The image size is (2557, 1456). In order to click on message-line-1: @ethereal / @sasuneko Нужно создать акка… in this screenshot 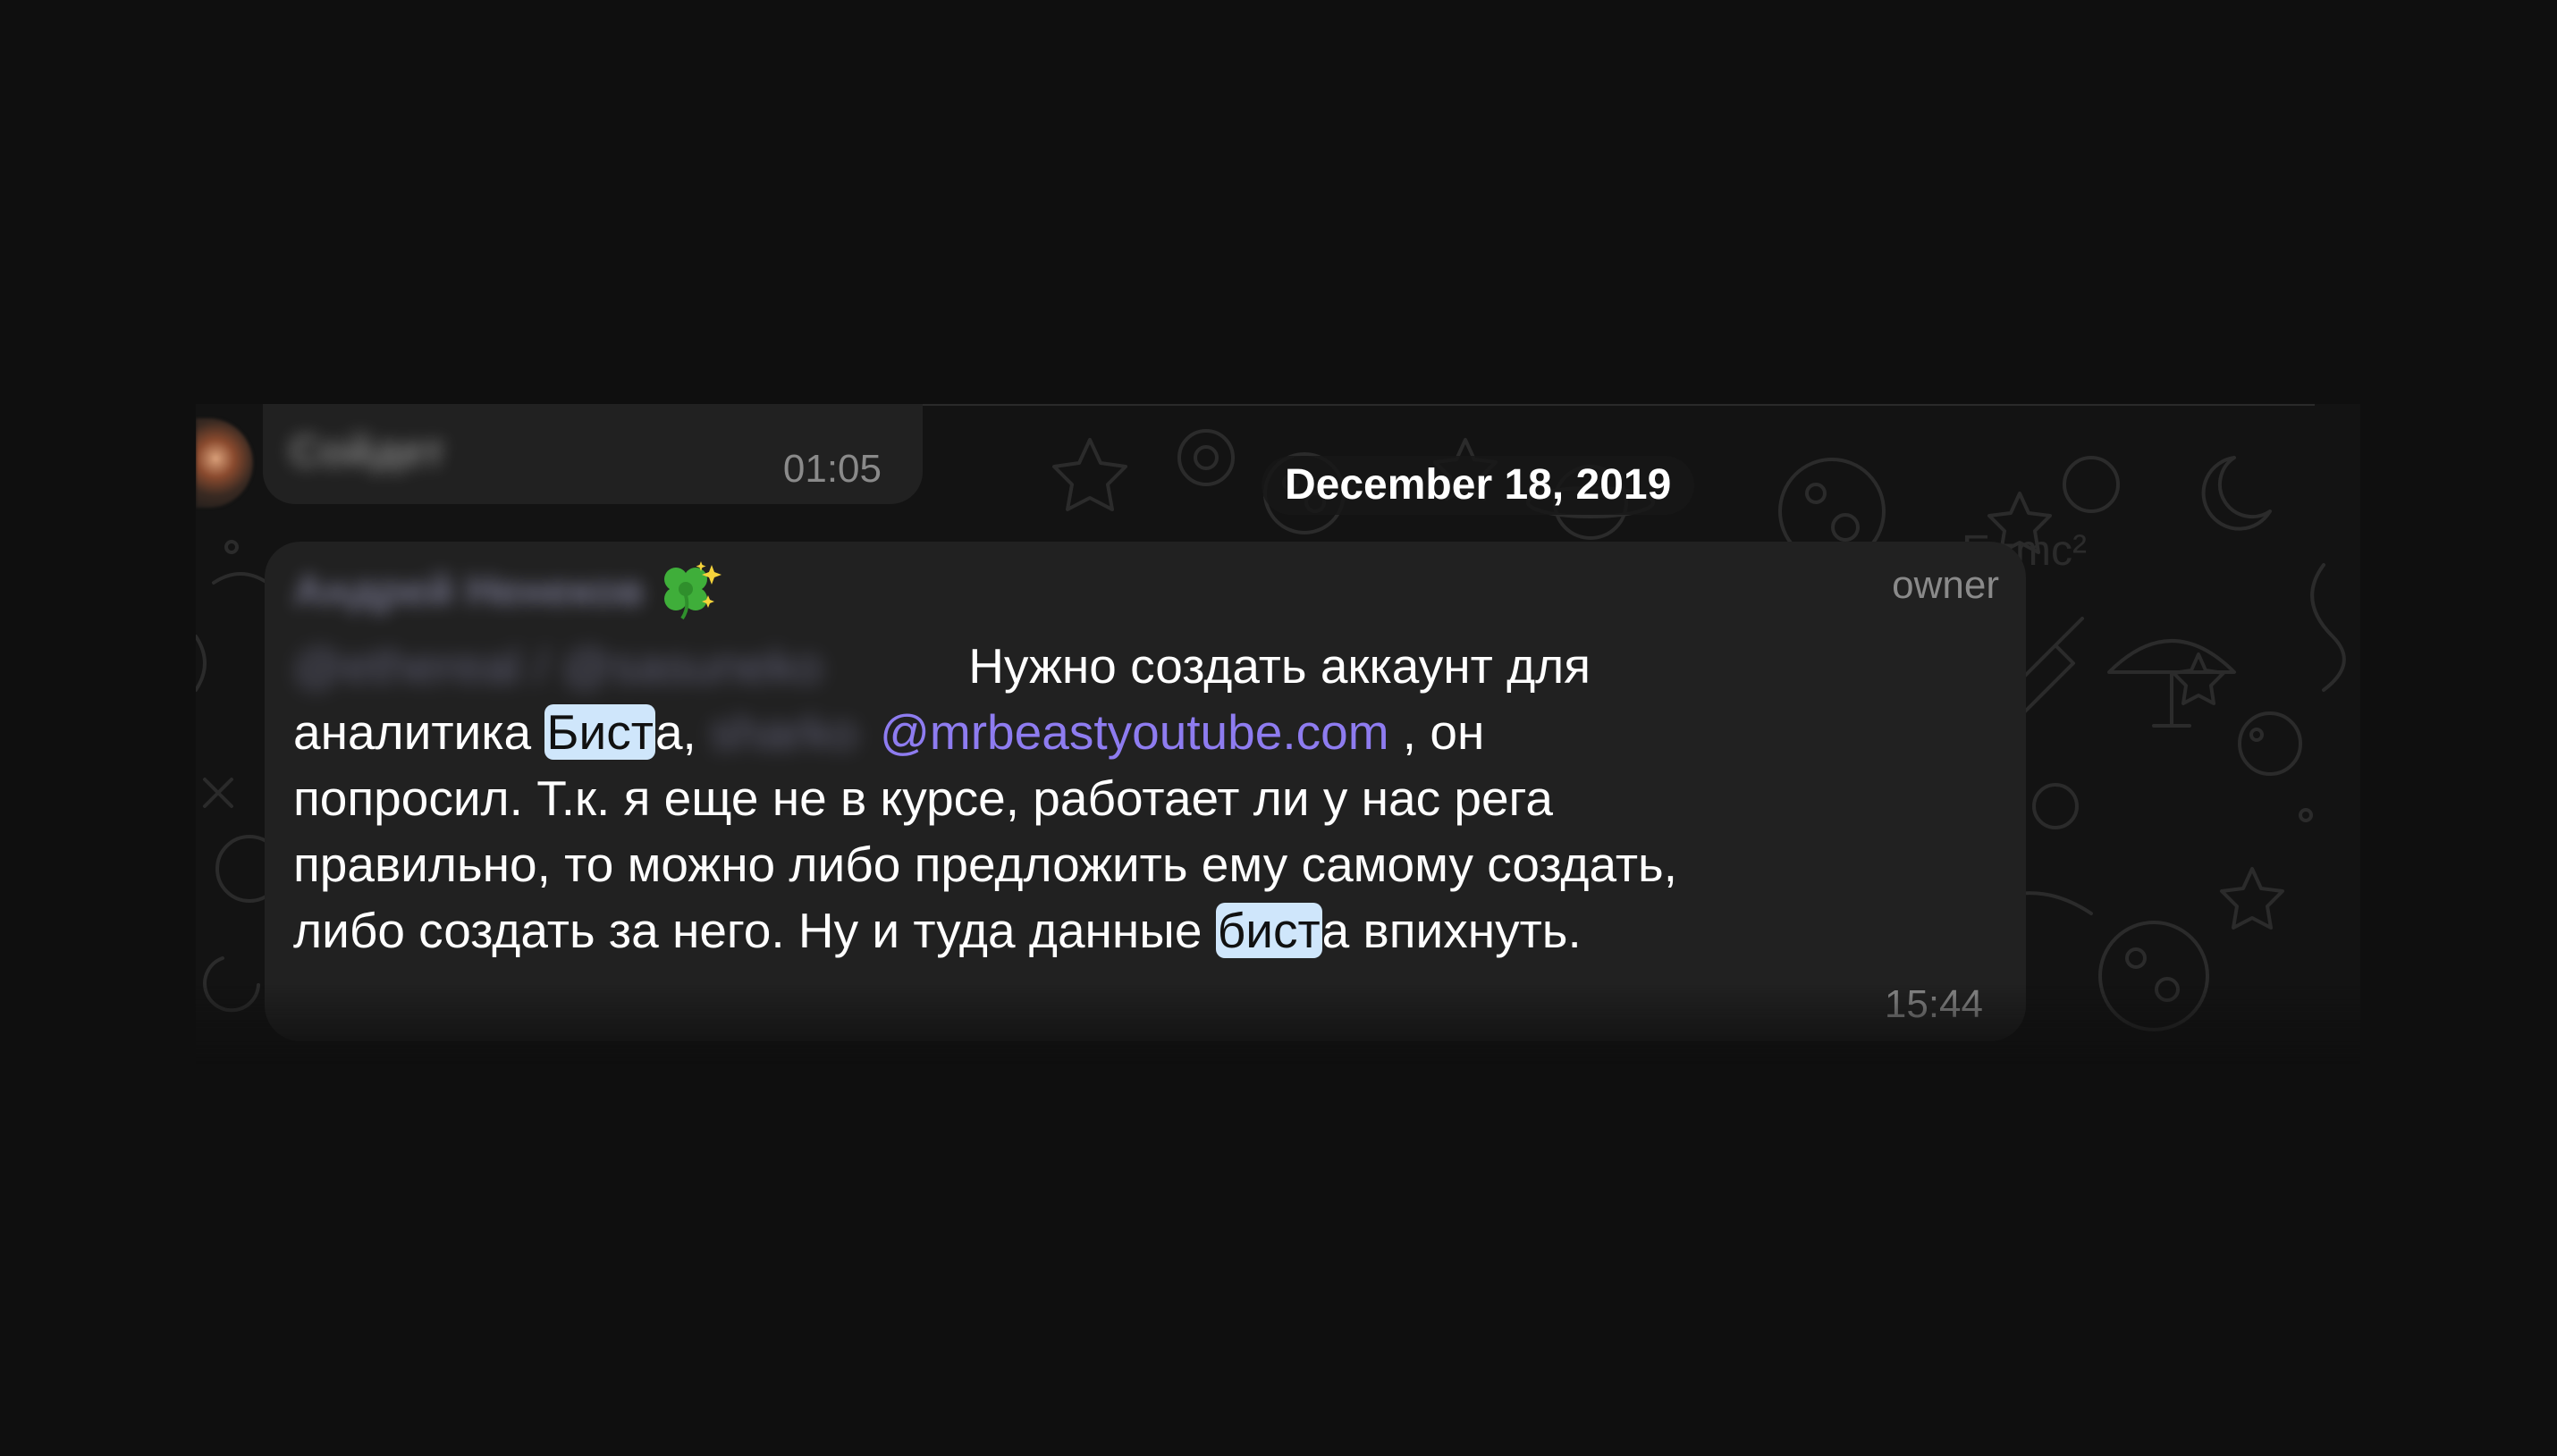, I will do `click(1147, 666)`.